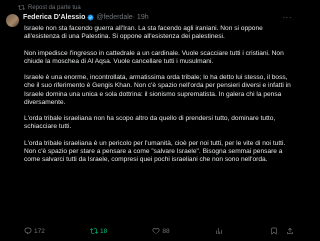 The height and width of the screenshot is (241, 320). What do you see at coordinates (39, 231) in the screenshot?
I see `reply-count: 172` at bounding box center [39, 231].